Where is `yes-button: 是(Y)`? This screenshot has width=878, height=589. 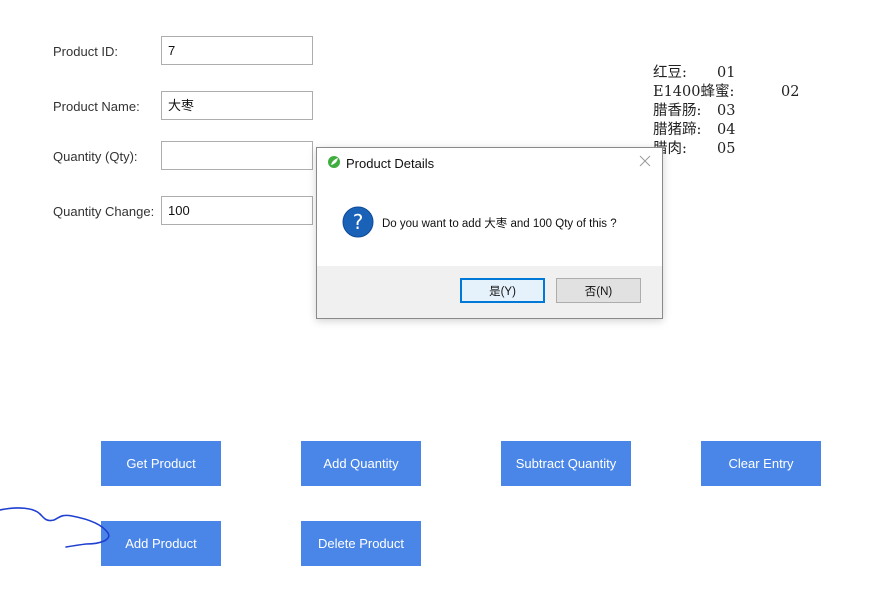
yes-button: 是(Y) is located at coordinates (502, 290).